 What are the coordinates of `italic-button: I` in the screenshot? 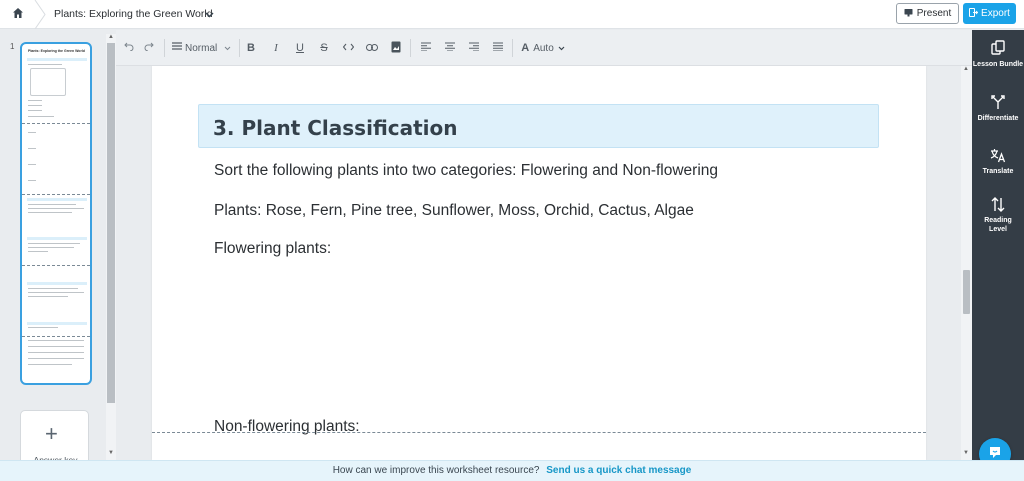 It's located at (276, 48).